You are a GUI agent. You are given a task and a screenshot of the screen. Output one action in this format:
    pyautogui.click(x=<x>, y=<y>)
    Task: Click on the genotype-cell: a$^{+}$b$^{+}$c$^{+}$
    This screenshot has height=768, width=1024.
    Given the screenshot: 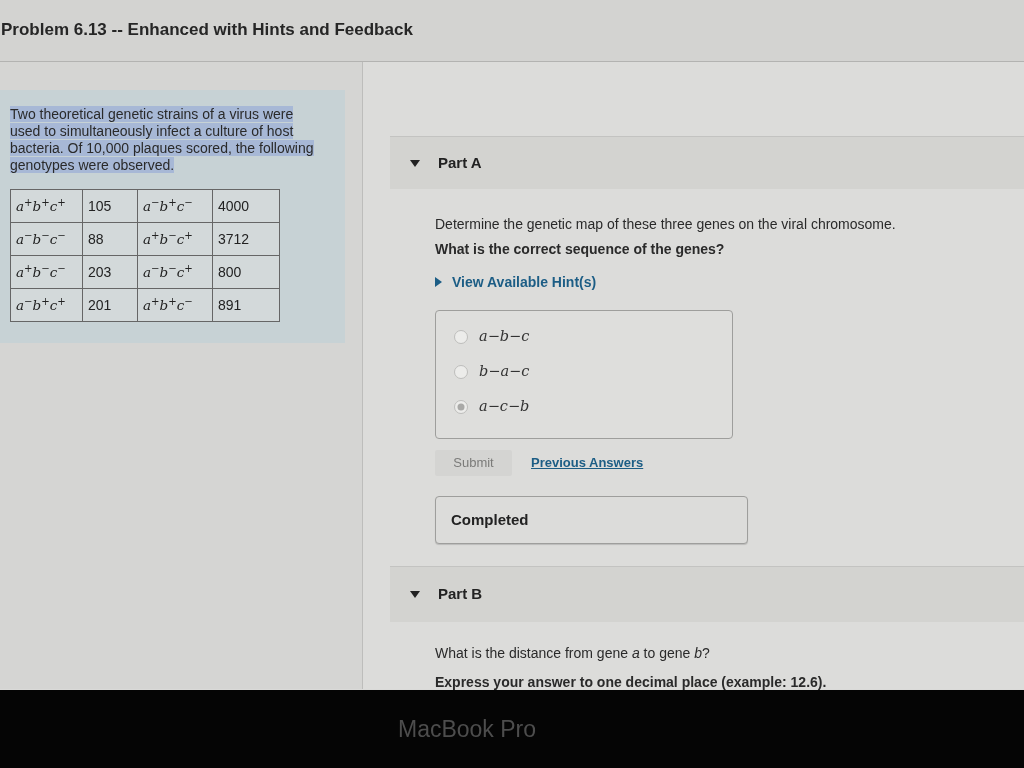 What is the action you would take?
    pyautogui.click(x=46, y=206)
    